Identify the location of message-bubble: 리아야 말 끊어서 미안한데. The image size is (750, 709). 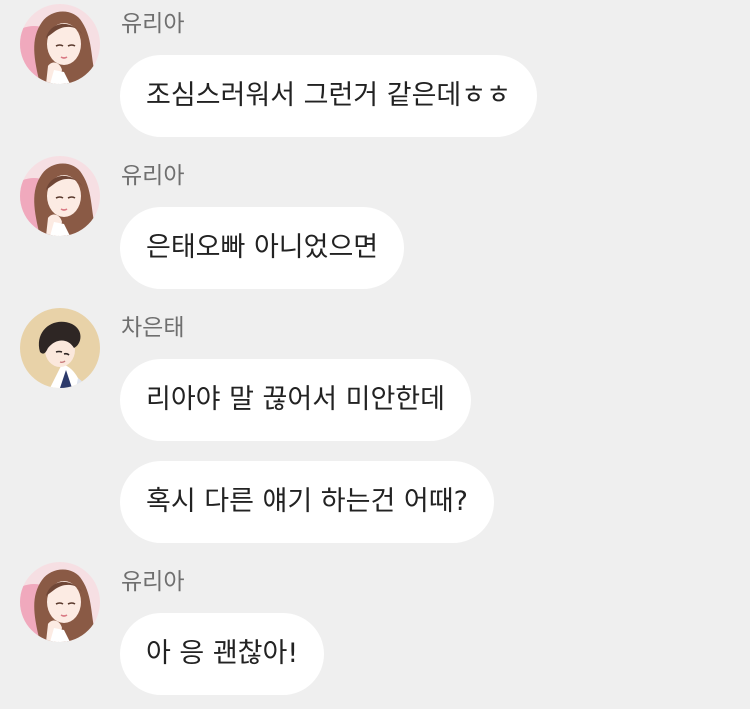
(295, 400).